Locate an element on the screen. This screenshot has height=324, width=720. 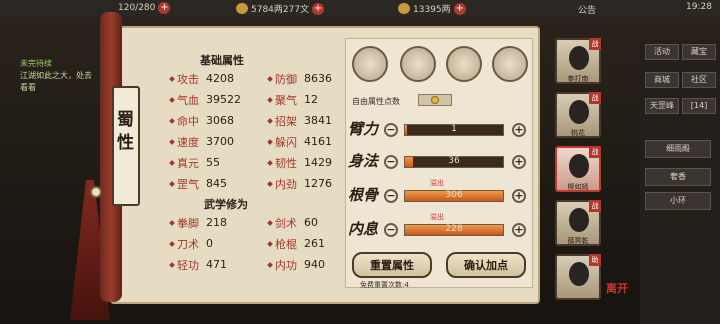
stat-row-agility: 身法 − 36 + is located at coordinates (440, 163).